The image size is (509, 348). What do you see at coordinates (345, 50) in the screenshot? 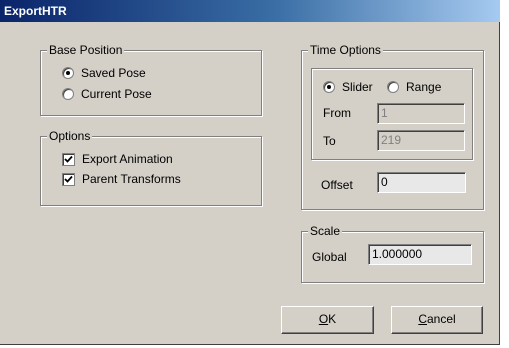
I see `time-options-legend: Time Options` at bounding box center [345, 50].